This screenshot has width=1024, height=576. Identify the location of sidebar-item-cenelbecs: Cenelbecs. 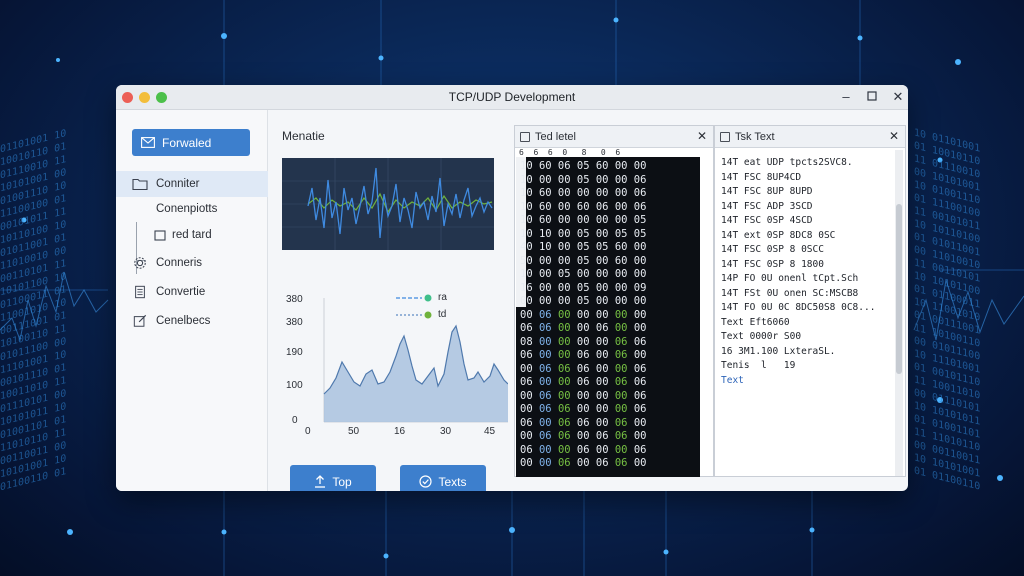
(192, 321).